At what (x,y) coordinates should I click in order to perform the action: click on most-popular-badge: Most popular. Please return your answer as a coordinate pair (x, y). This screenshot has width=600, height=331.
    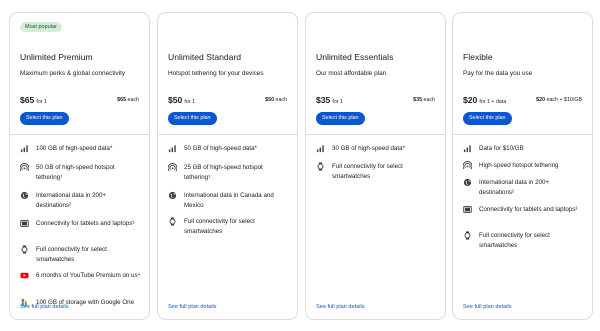
    Looking at the image, I should click on (41, 27).